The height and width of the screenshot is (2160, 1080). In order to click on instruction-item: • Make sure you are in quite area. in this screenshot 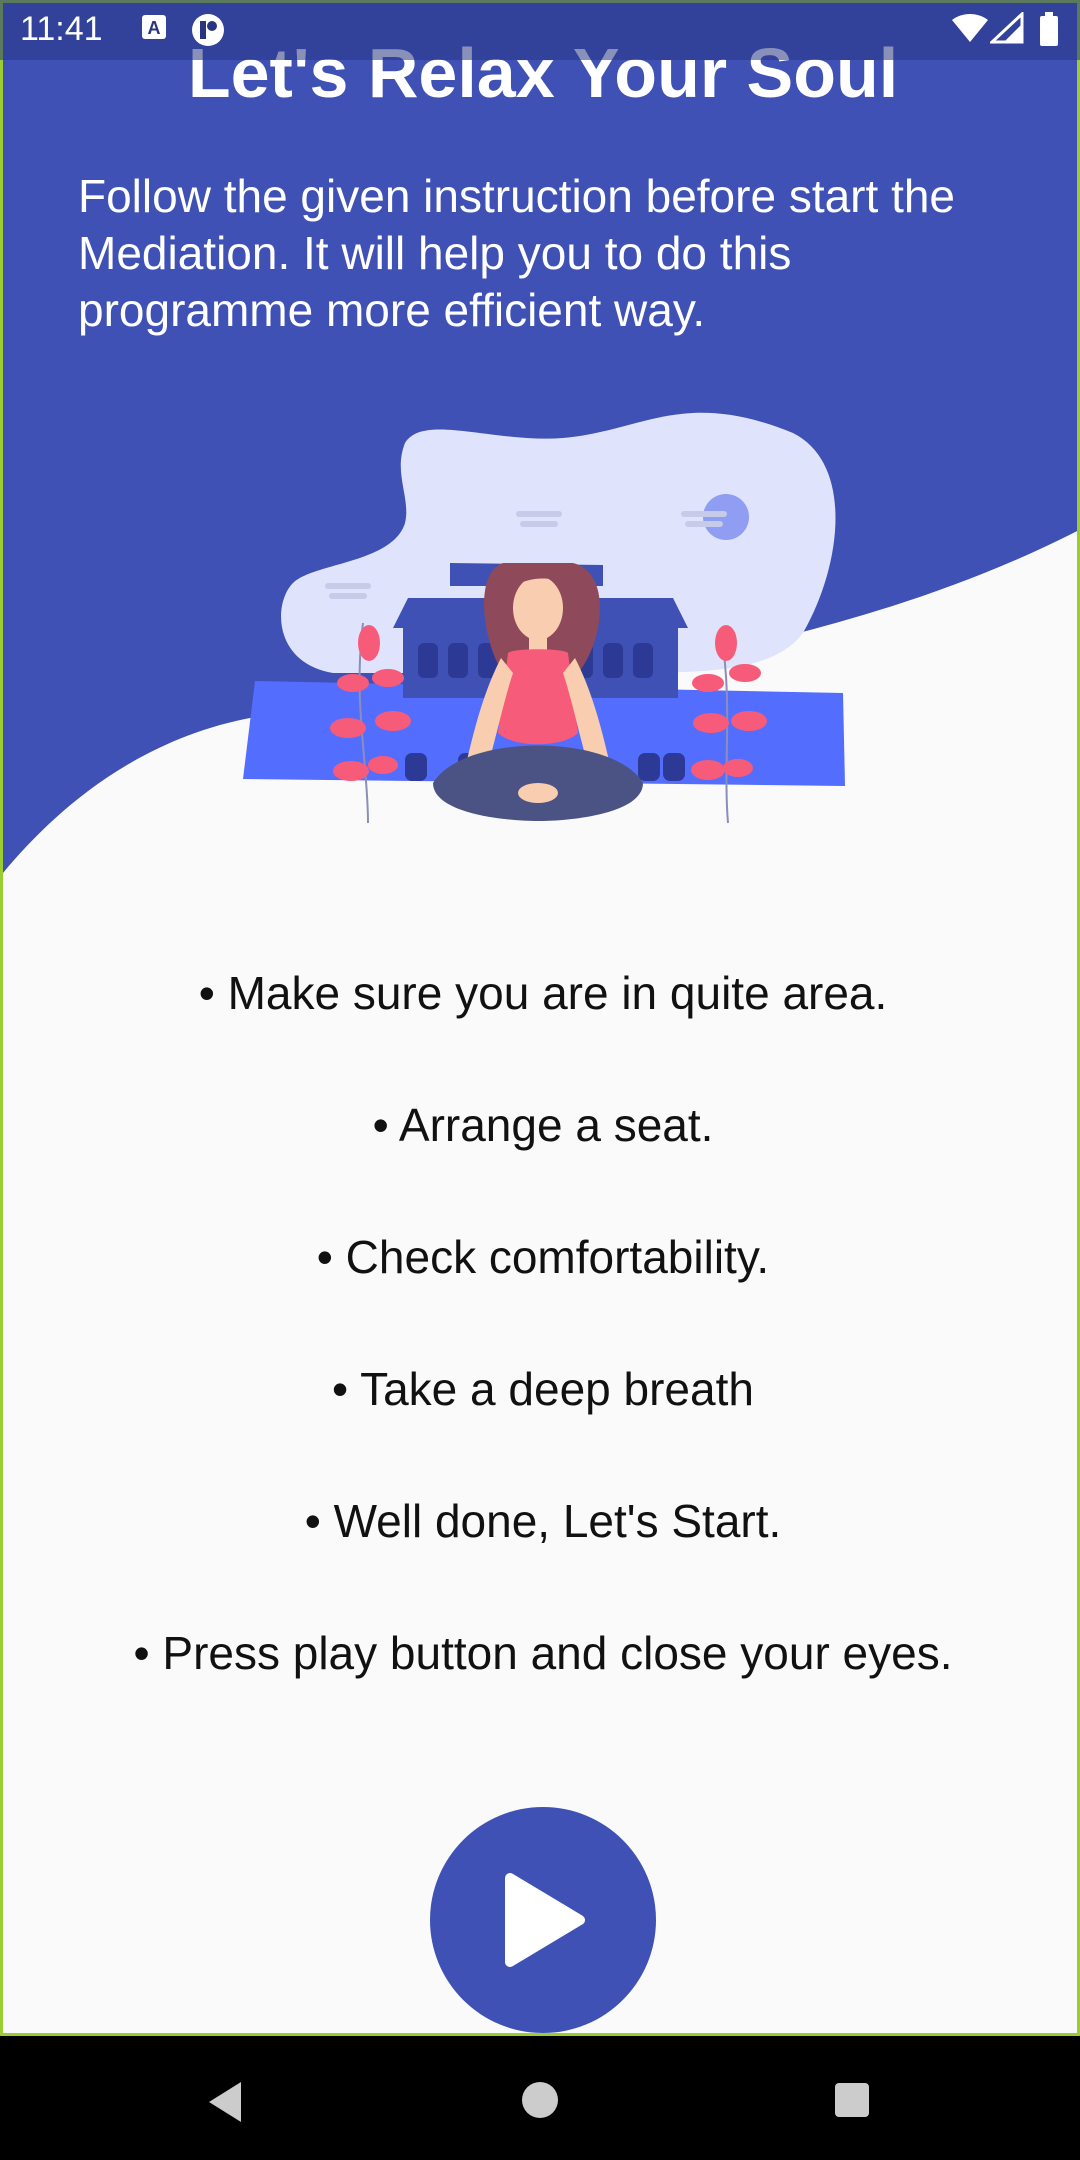, I will do `click(543, 993)`.